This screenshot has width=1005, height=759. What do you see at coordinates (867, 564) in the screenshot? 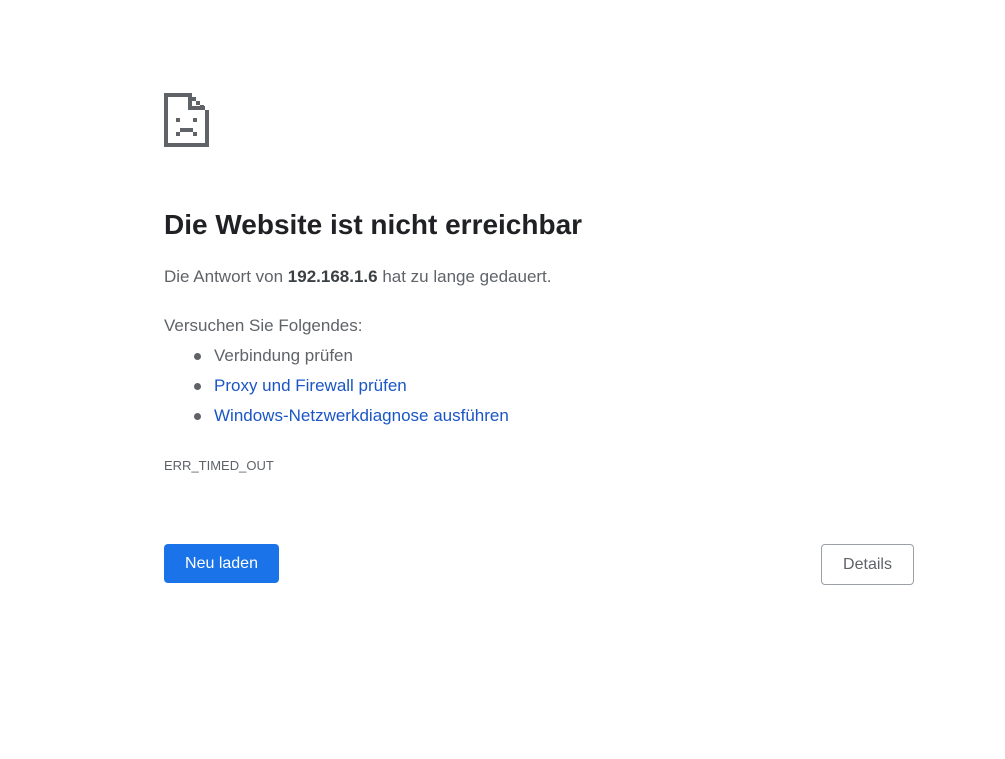
I see `details-button: Details` at bounding box center [867, 564].